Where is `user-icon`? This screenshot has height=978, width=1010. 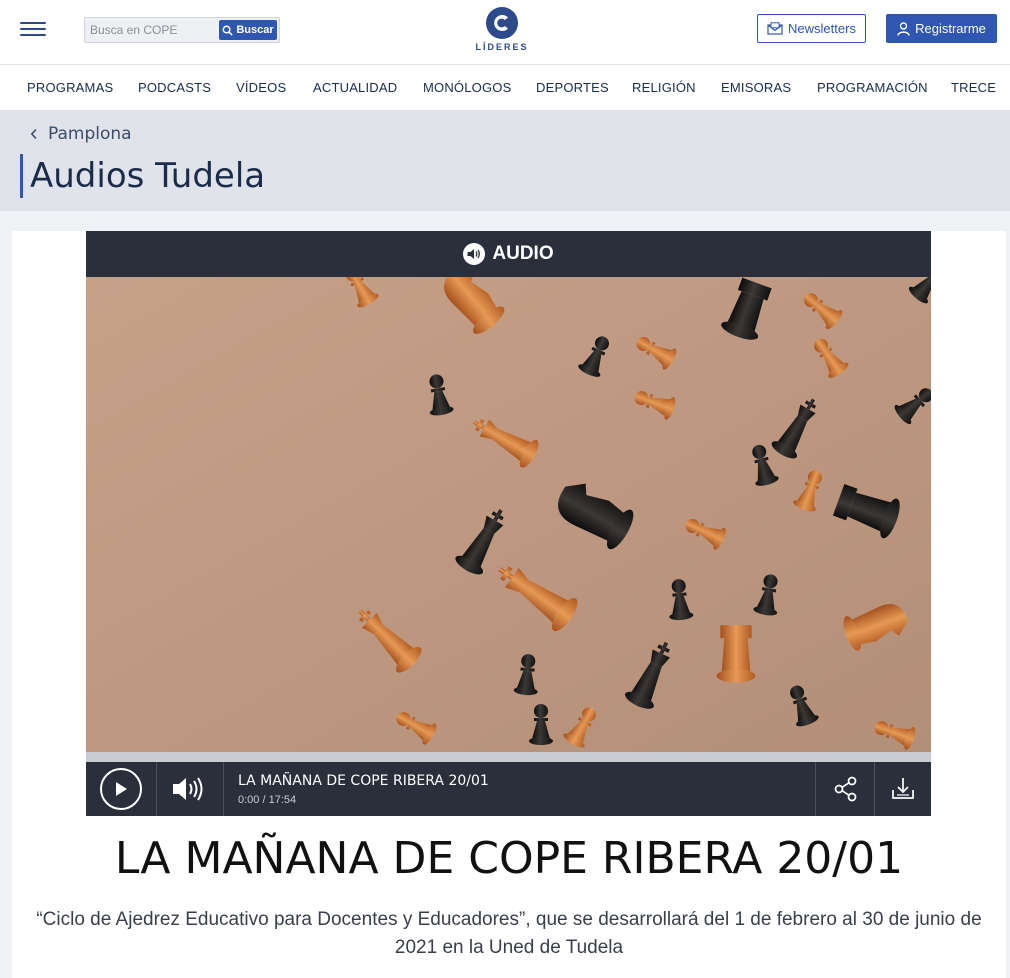
user-icon is located at coordinates (903, 28).